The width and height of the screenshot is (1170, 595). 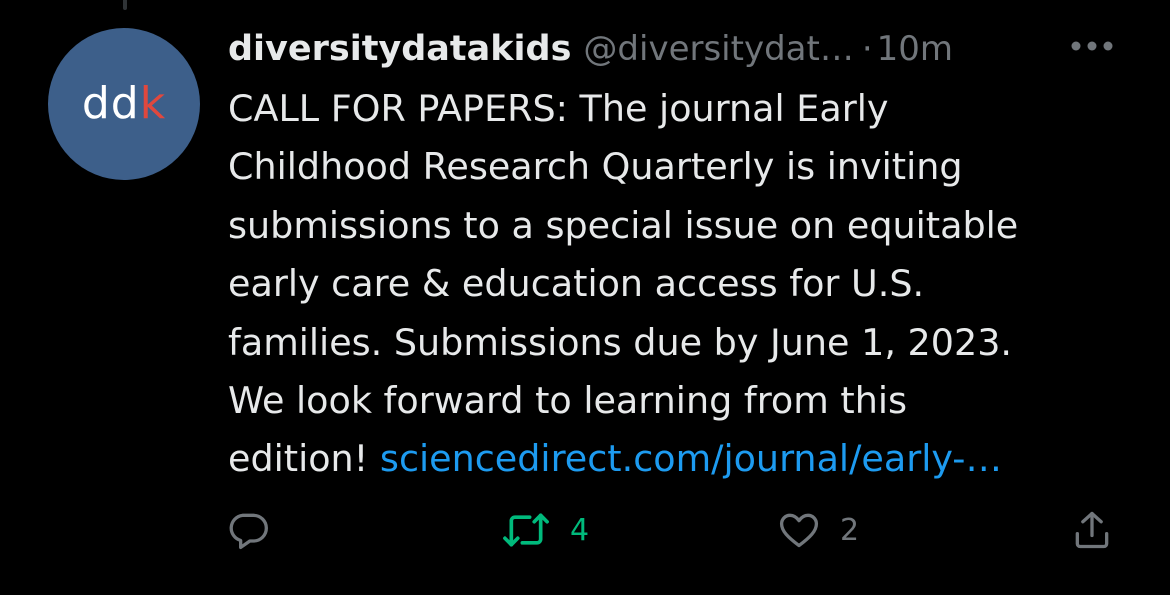 I want to click on retweet-button: 4, so click(x=544, y=530).